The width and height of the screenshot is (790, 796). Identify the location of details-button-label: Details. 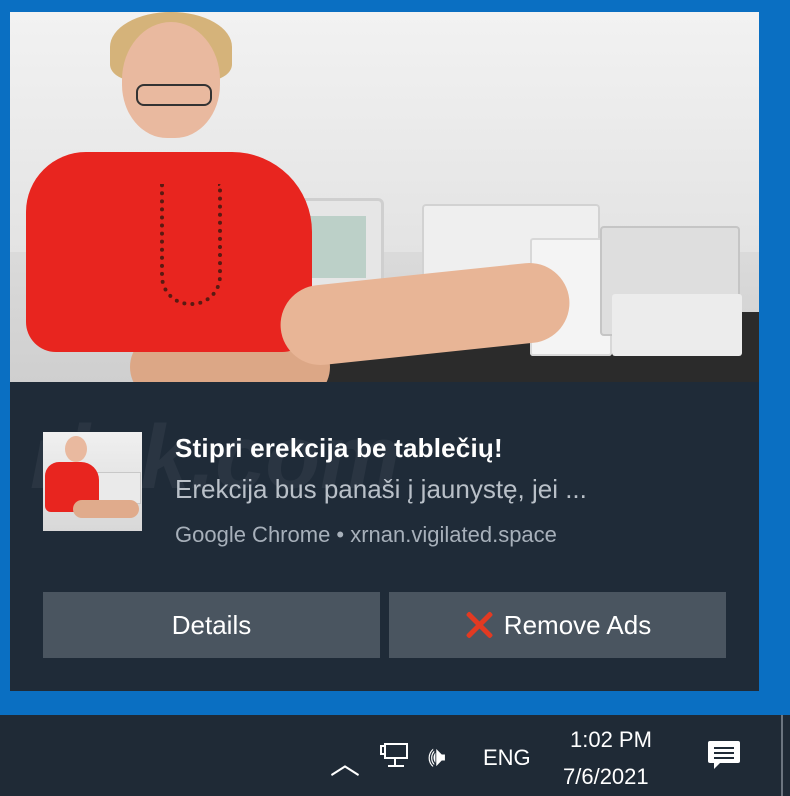
(211, 624).